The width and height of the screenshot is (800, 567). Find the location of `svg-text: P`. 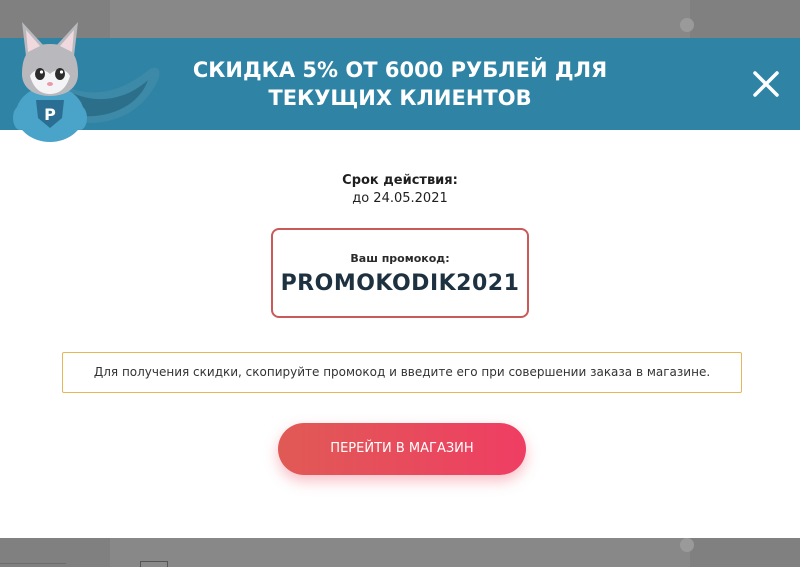

svg-text: P is located at coordinates (50, 114).